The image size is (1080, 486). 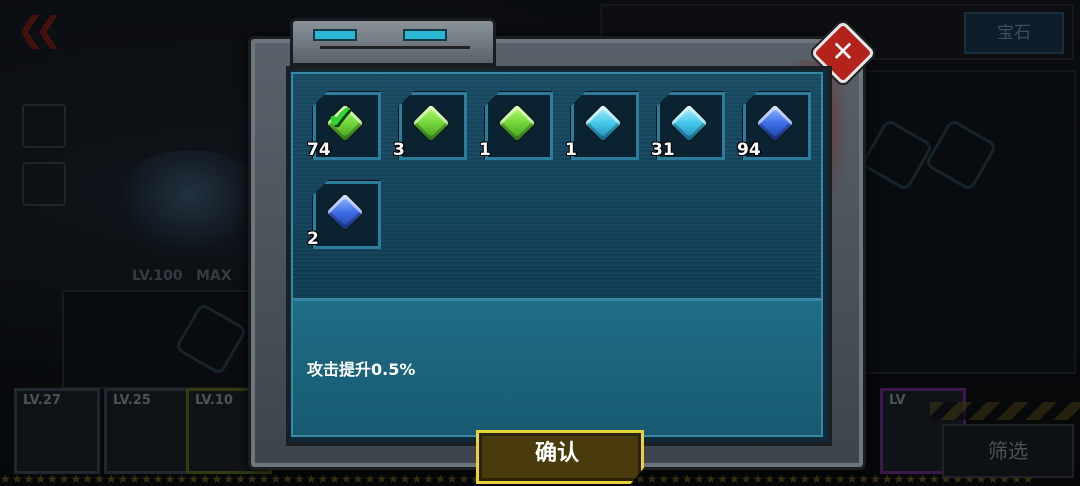 I want to click on gem-effect-text: 攻击提升0.5%, so click(x=361, y=369).